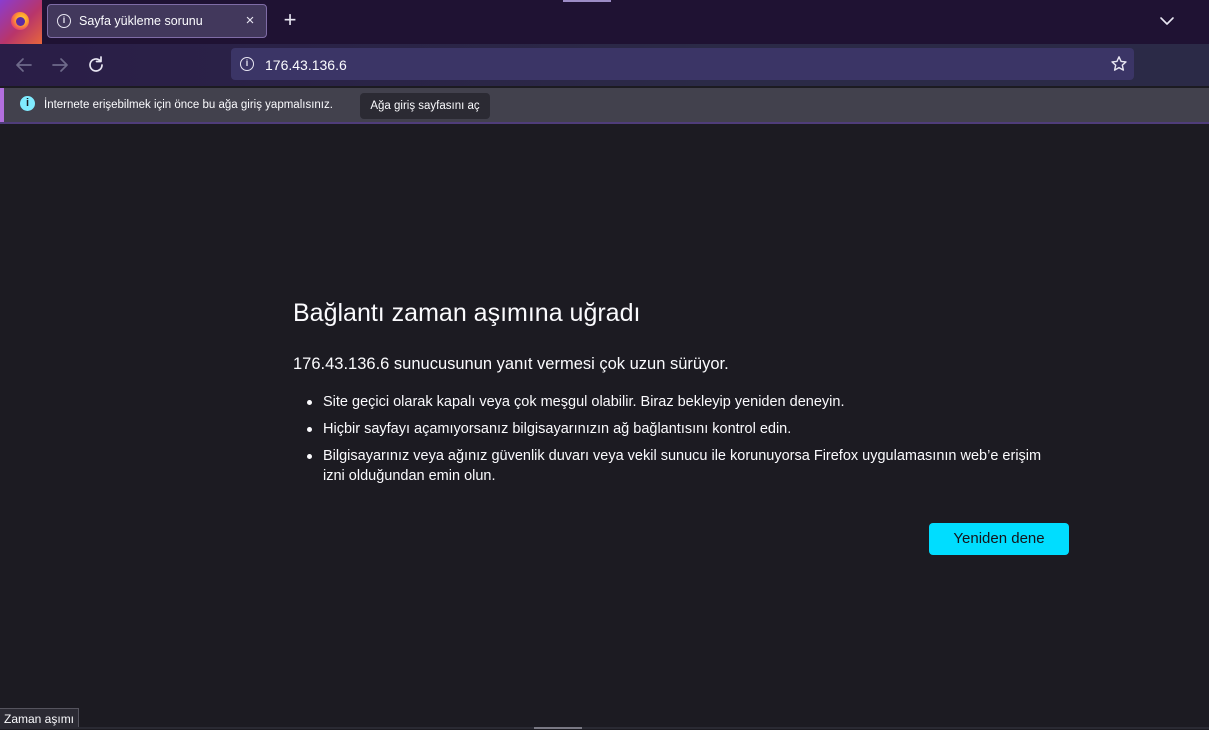 The width and height of the screenshot is (1209, 730). Describe the element at coordinates (604, 123) in the screenshot. I see `notification-divider` at that location.